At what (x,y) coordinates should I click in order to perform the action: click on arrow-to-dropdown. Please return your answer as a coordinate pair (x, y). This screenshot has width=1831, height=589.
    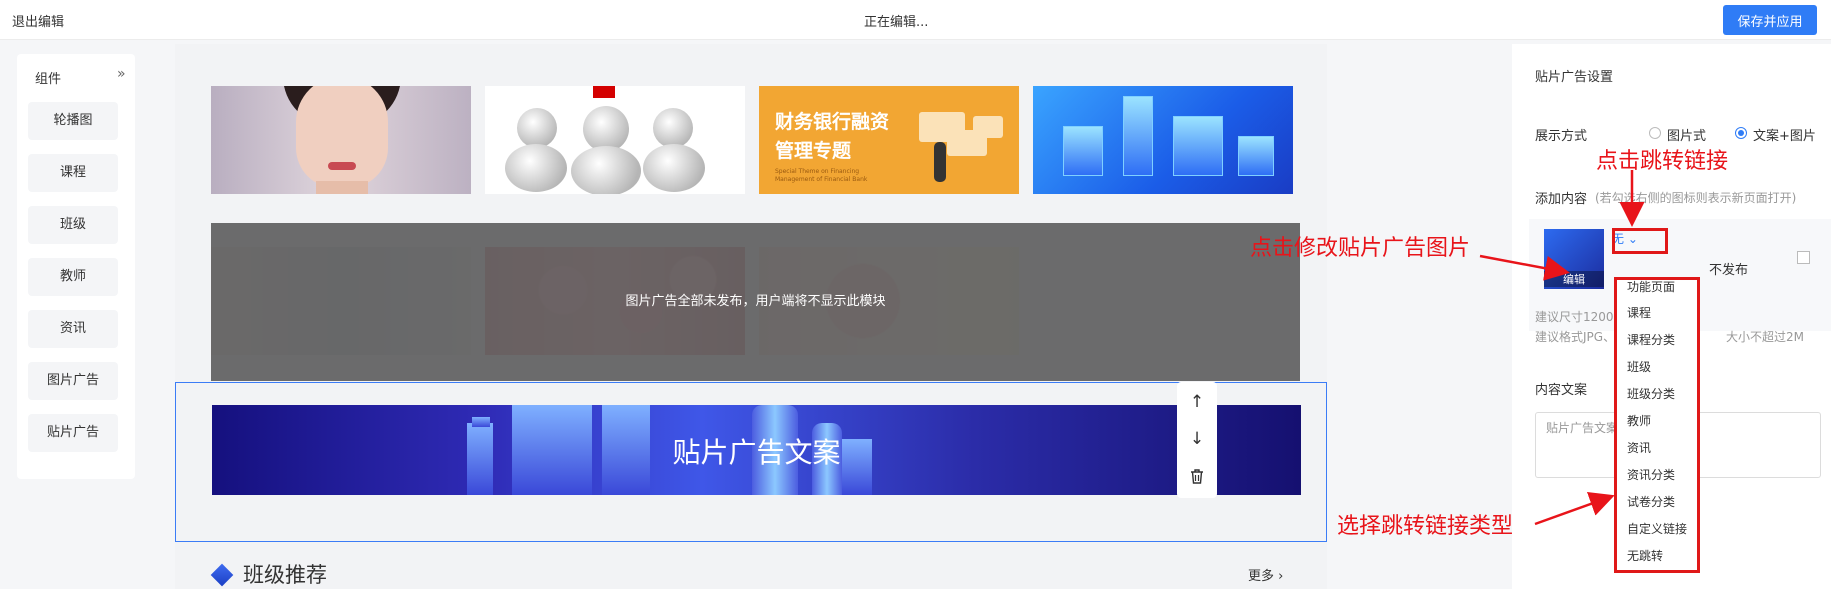
    Looking at the image, I should click on (1574, 509).